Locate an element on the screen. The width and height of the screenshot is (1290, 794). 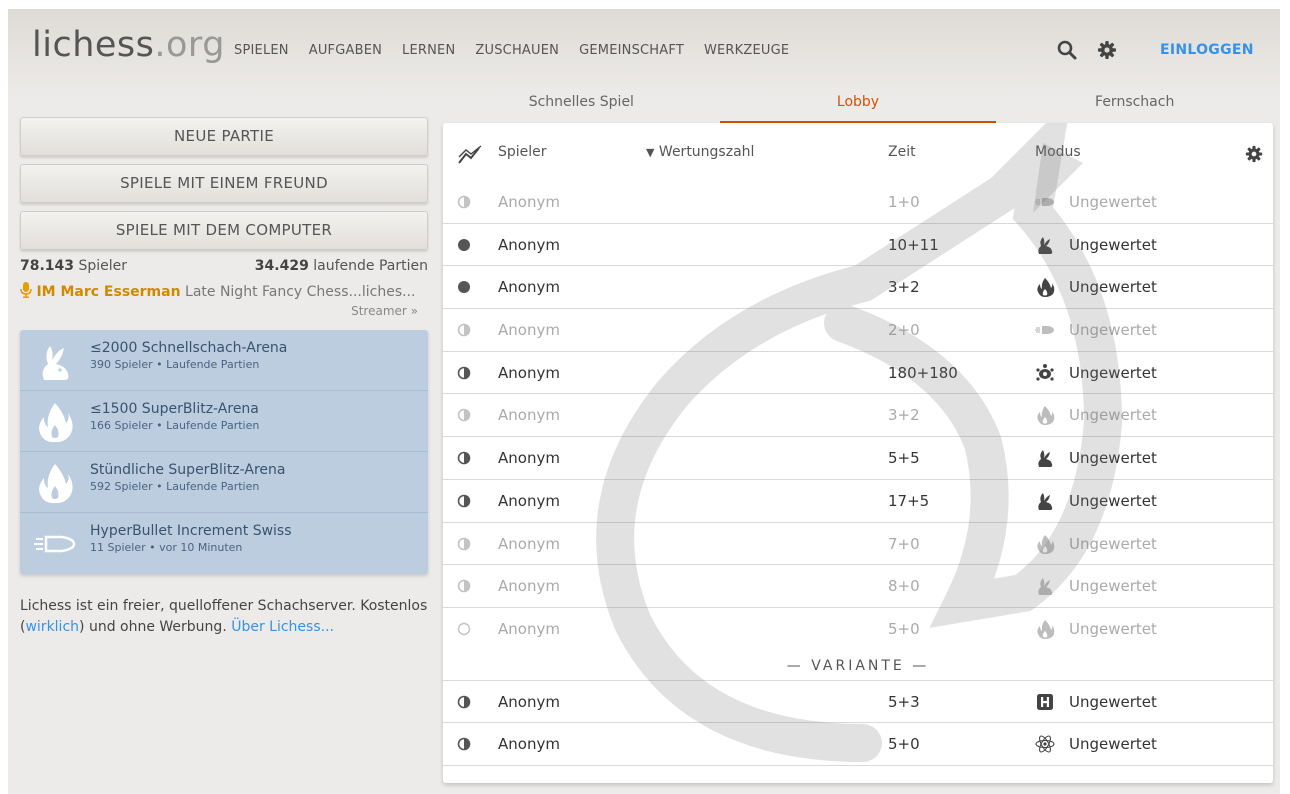
tab-fernschach: Fernschach is located at coordinates (1134, 107).